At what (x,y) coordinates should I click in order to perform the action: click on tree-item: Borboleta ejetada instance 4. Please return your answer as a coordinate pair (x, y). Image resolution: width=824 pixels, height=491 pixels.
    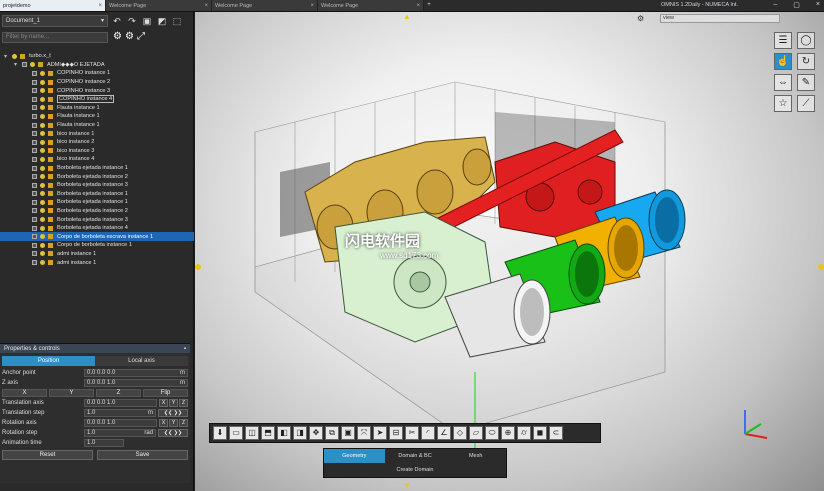
    Looking at the image, I should click on (97, 228).